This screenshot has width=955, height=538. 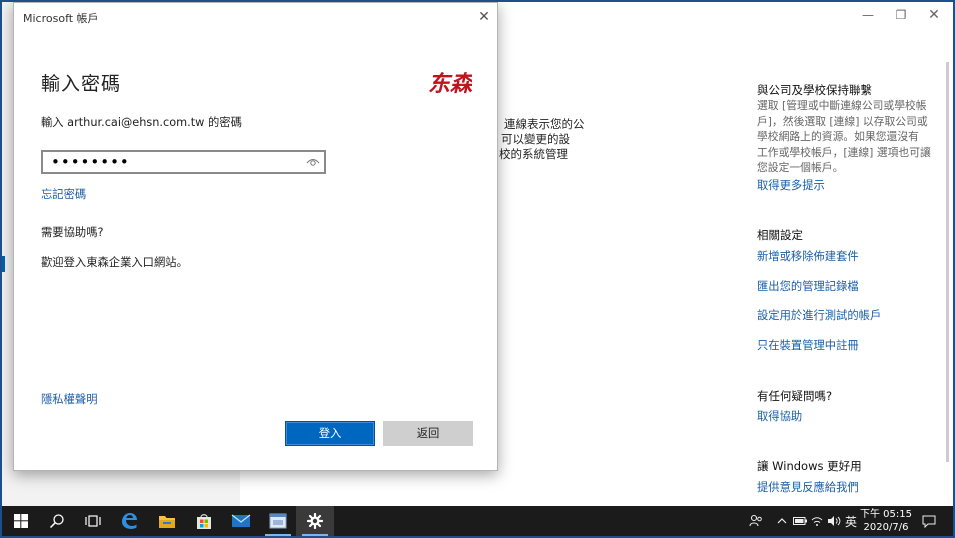 I want to click on store-icon, so click(x=204, y=521).